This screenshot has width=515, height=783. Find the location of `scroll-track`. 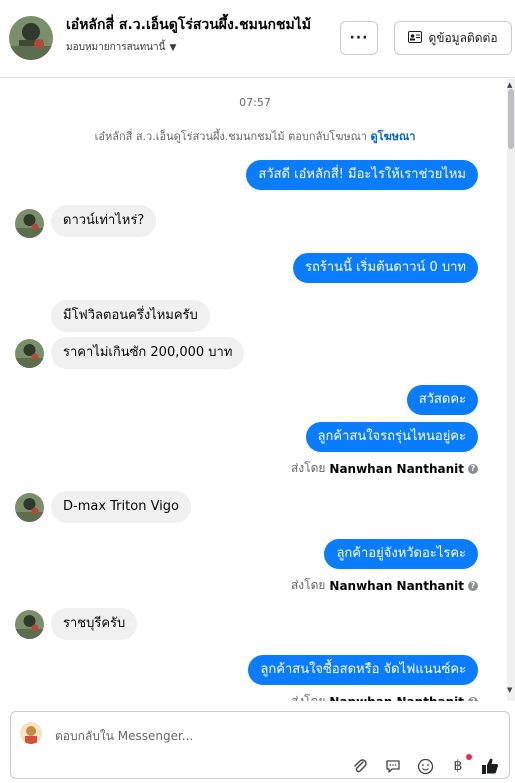

scroll-track is located at coordinates (511, 390).